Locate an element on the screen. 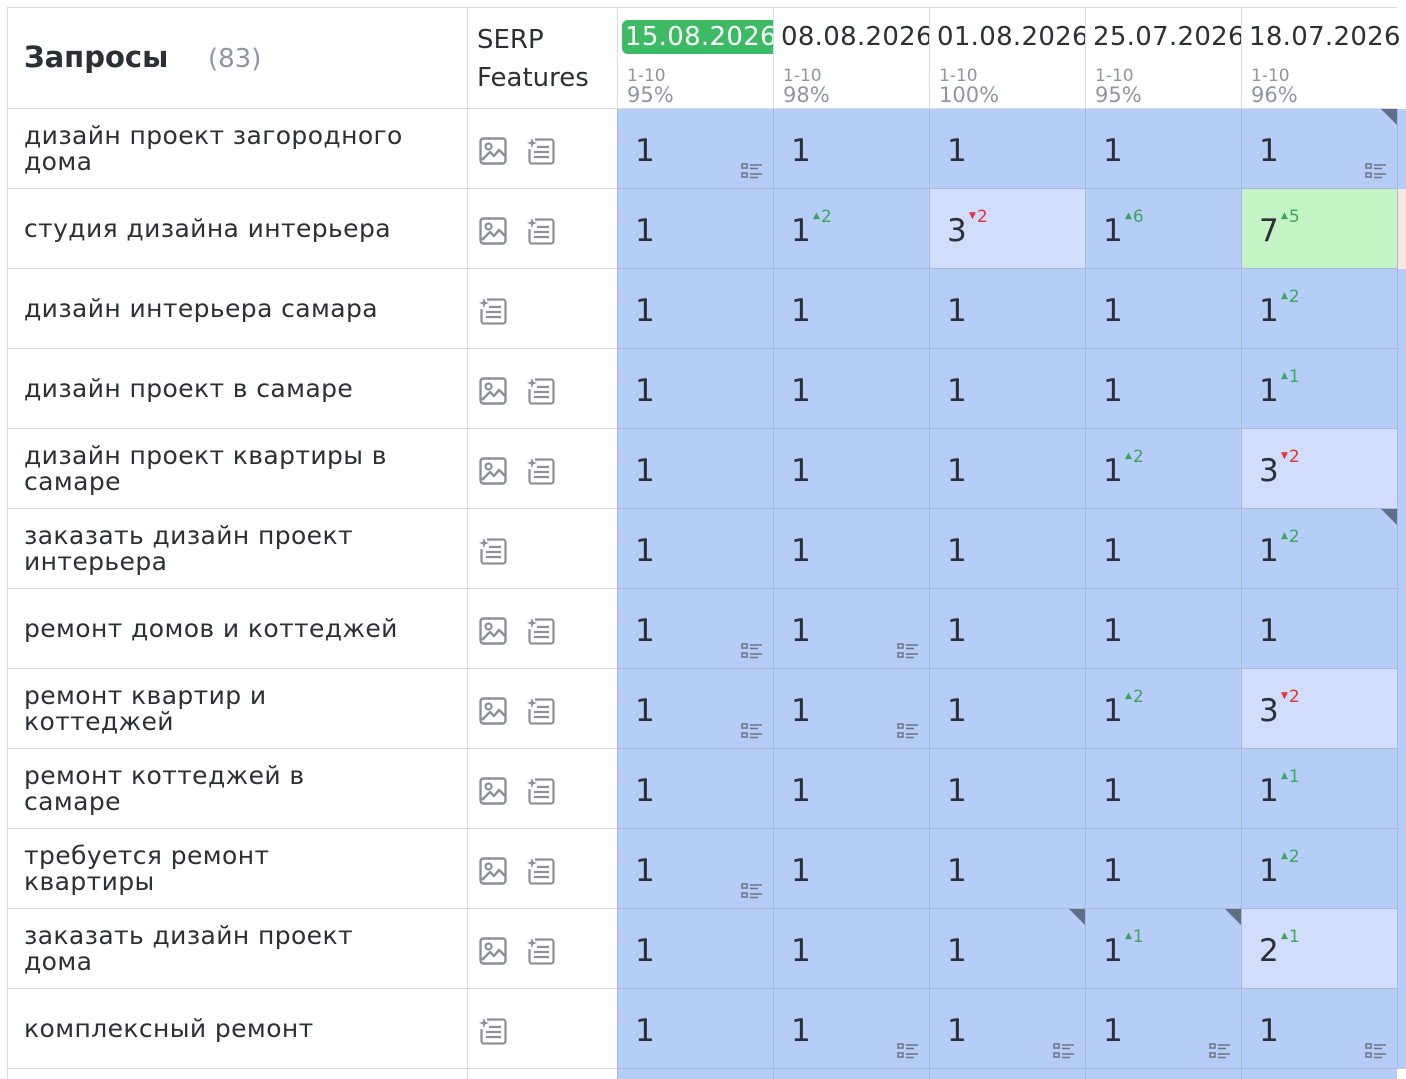 This screenshot has height=1079, width=1406. query-cell: ремонт квартир и коттеджей is located at coordinates (237, 709).